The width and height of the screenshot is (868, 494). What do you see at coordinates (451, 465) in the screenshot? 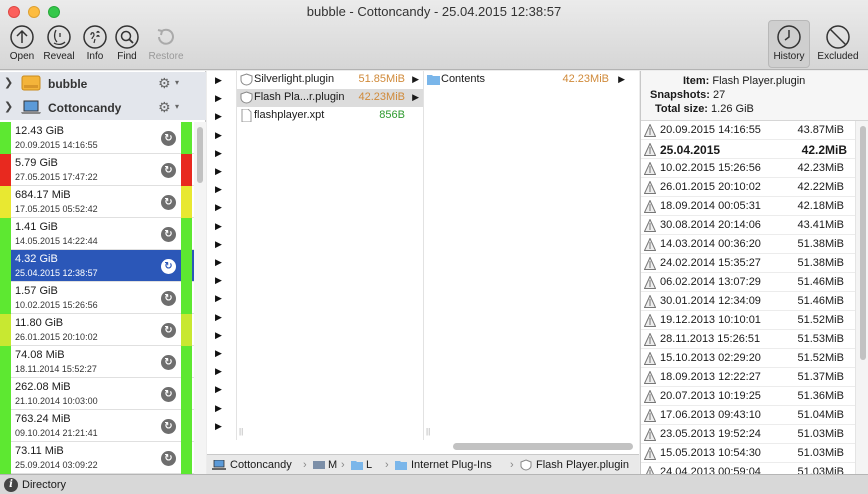
I see `path-segment-3: Internet Plug-Ins` at bounding box center [451, 465].